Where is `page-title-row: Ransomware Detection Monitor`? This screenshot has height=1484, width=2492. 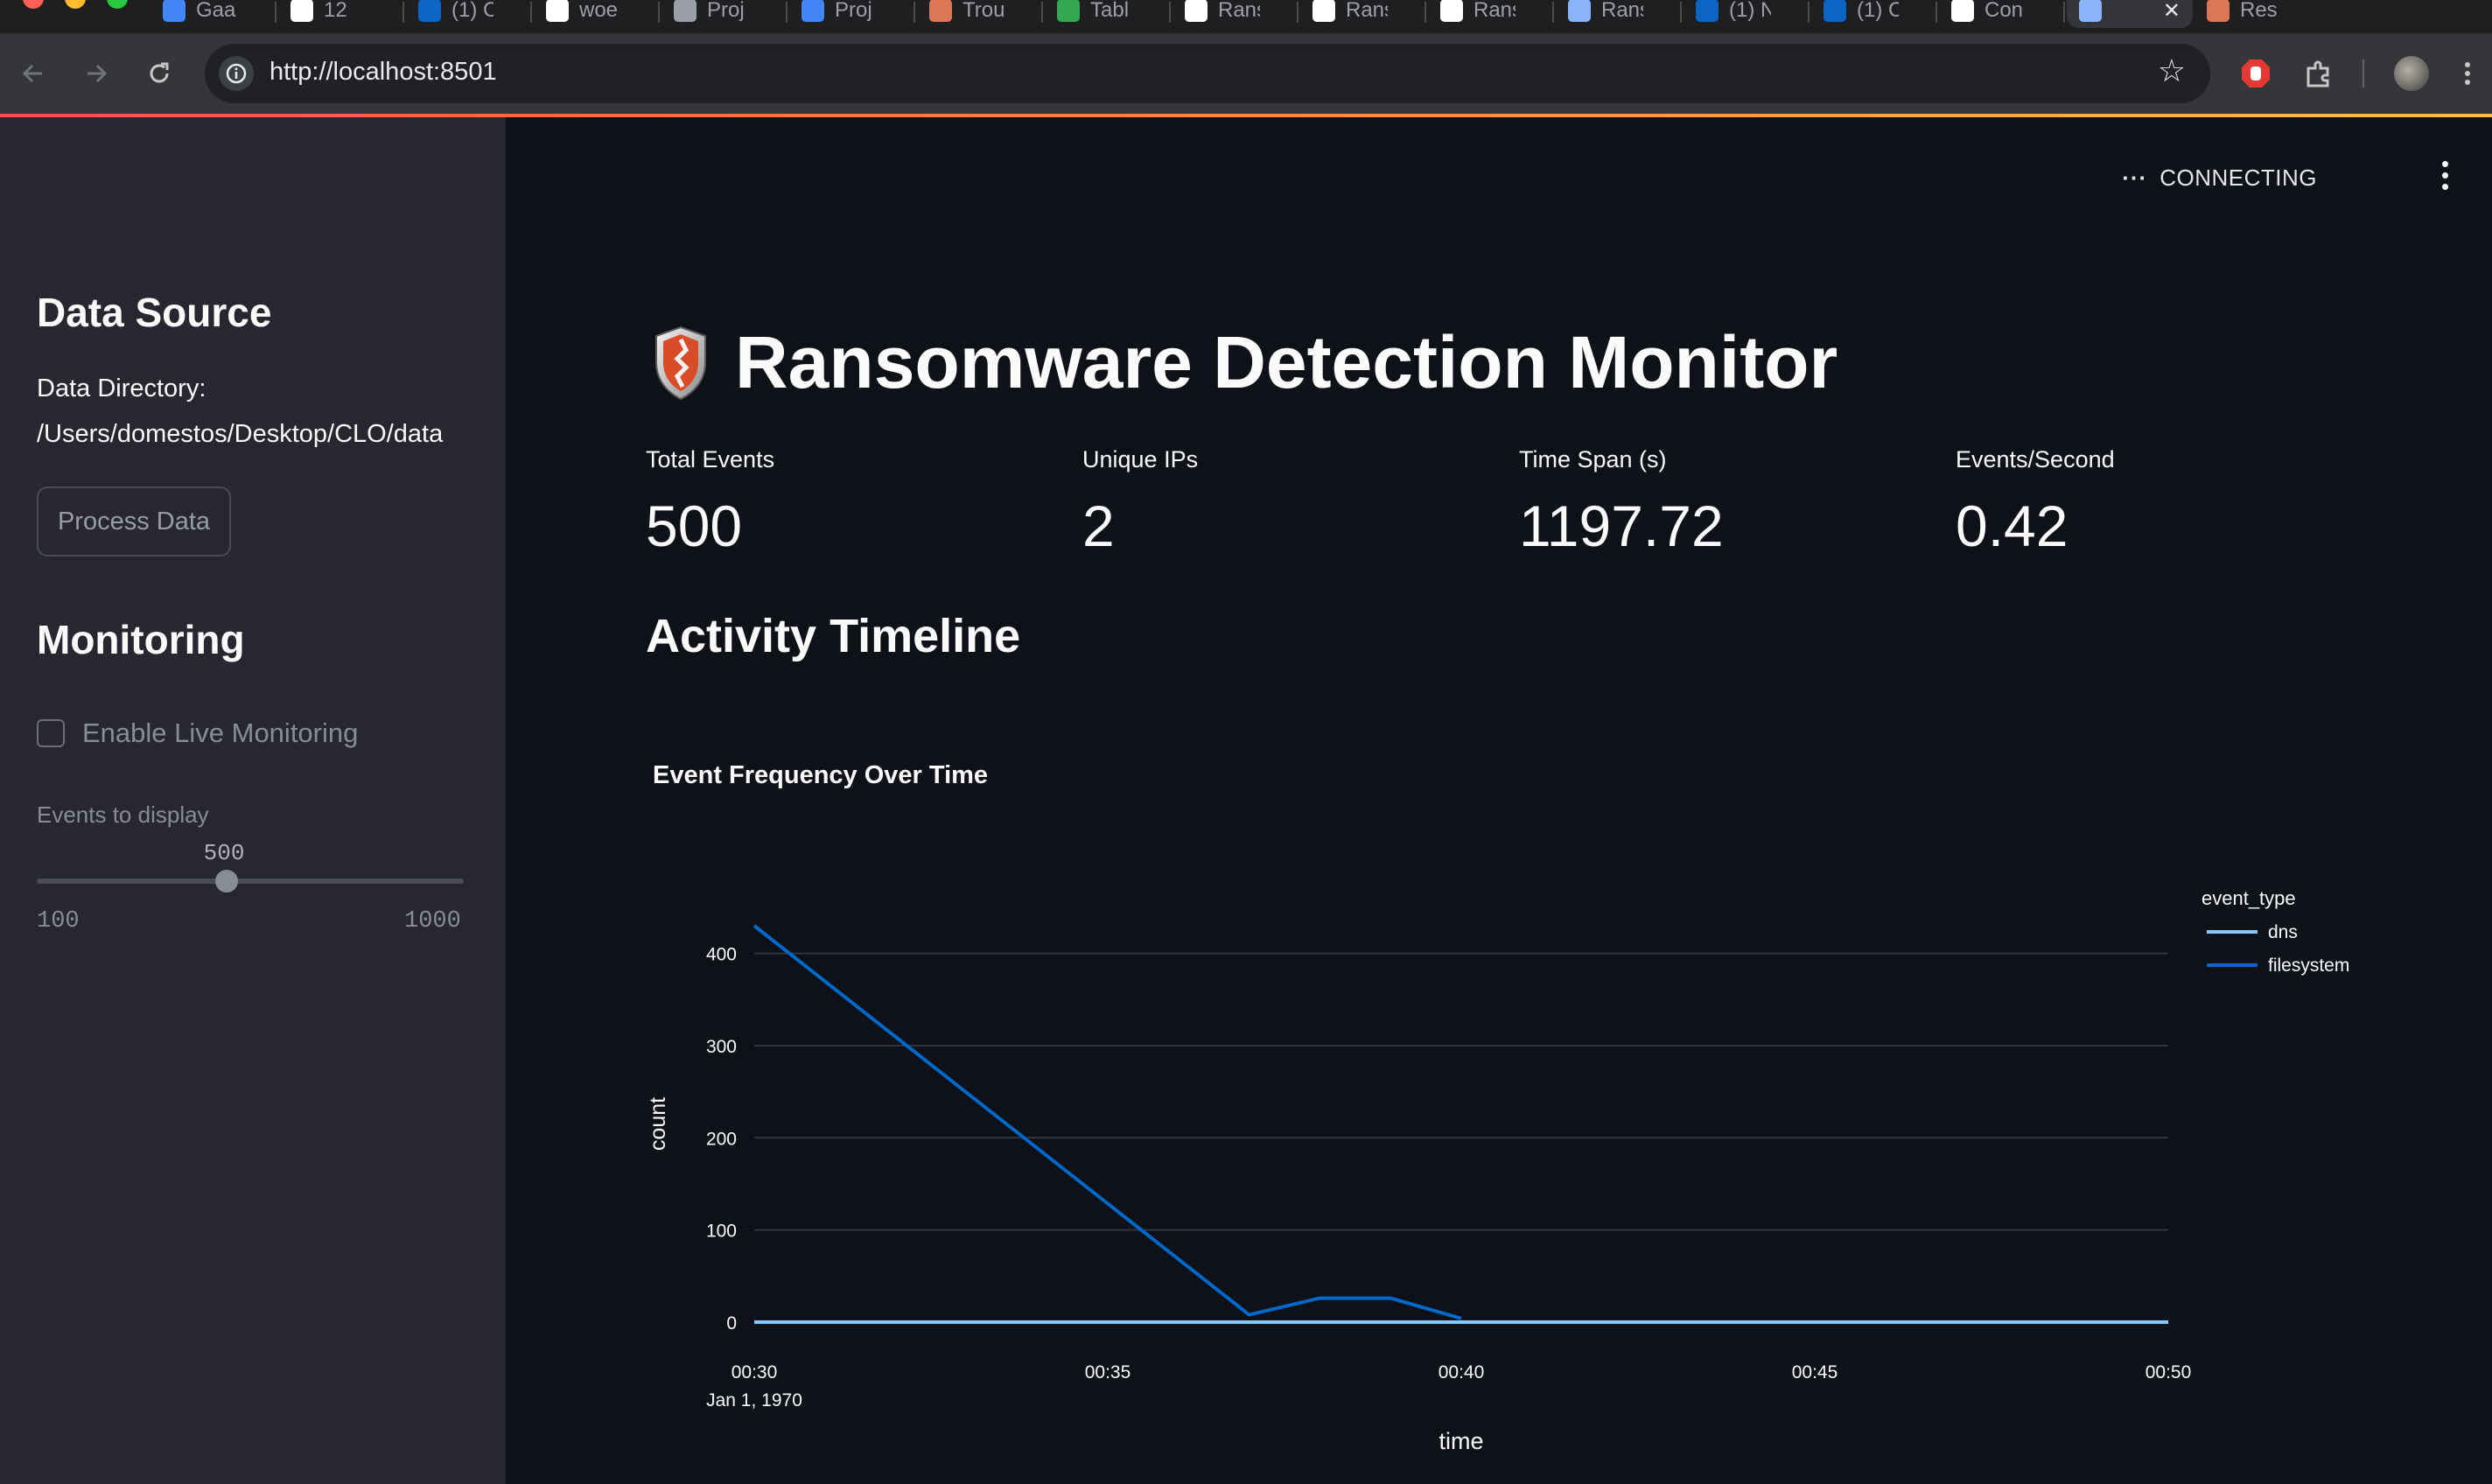 page-title-row: Ransomware Detection Monitor is located at coordinates (1244, 362).